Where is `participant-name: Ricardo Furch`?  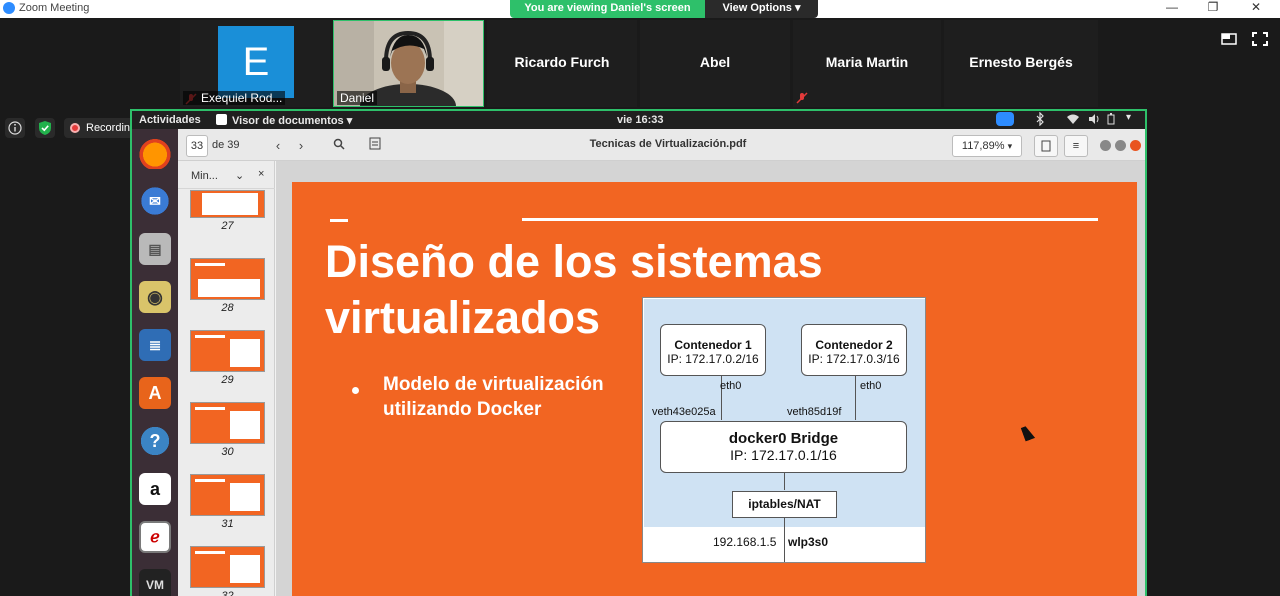 participant-name: Ricardo Furch is located at coordinates (562, 62).